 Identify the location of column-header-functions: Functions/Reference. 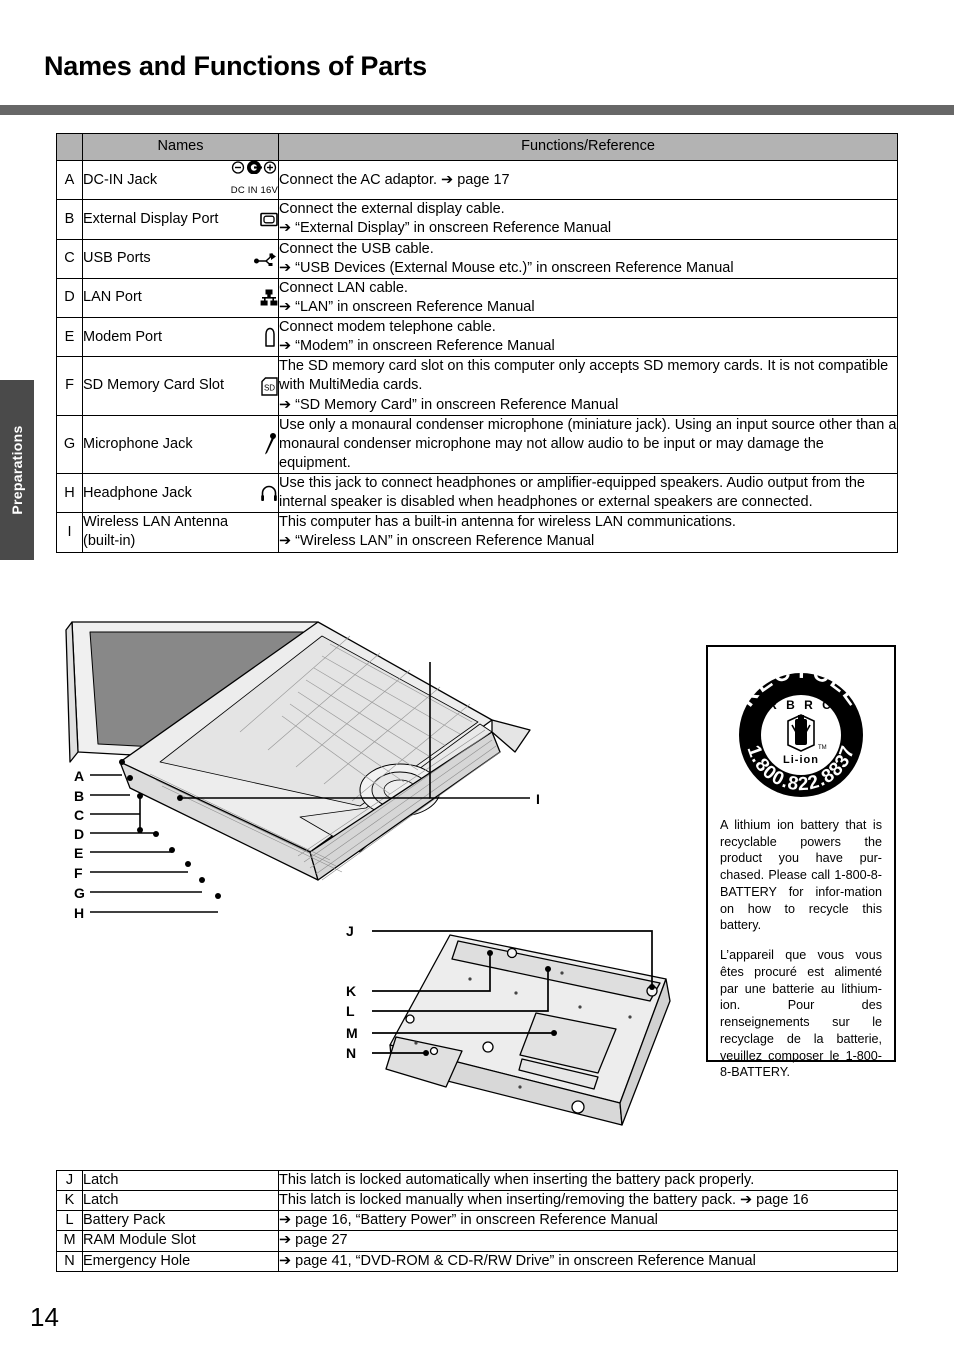
(588, 147).